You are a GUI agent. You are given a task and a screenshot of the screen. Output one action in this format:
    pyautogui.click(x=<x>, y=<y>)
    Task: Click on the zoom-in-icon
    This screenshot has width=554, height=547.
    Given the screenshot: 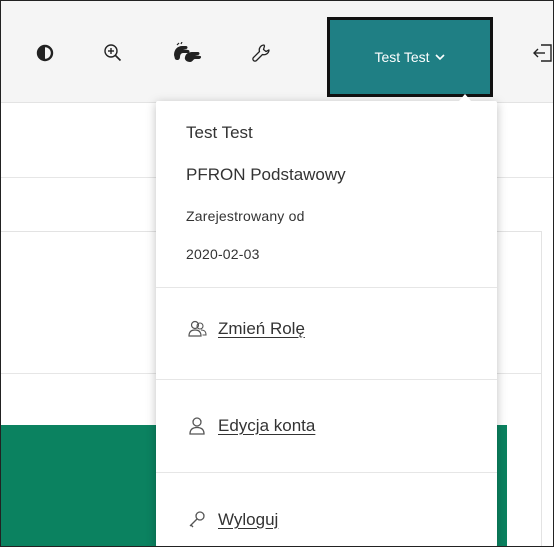 What is the action you would take?
    pyautogui.click(x=113, y=53)
    